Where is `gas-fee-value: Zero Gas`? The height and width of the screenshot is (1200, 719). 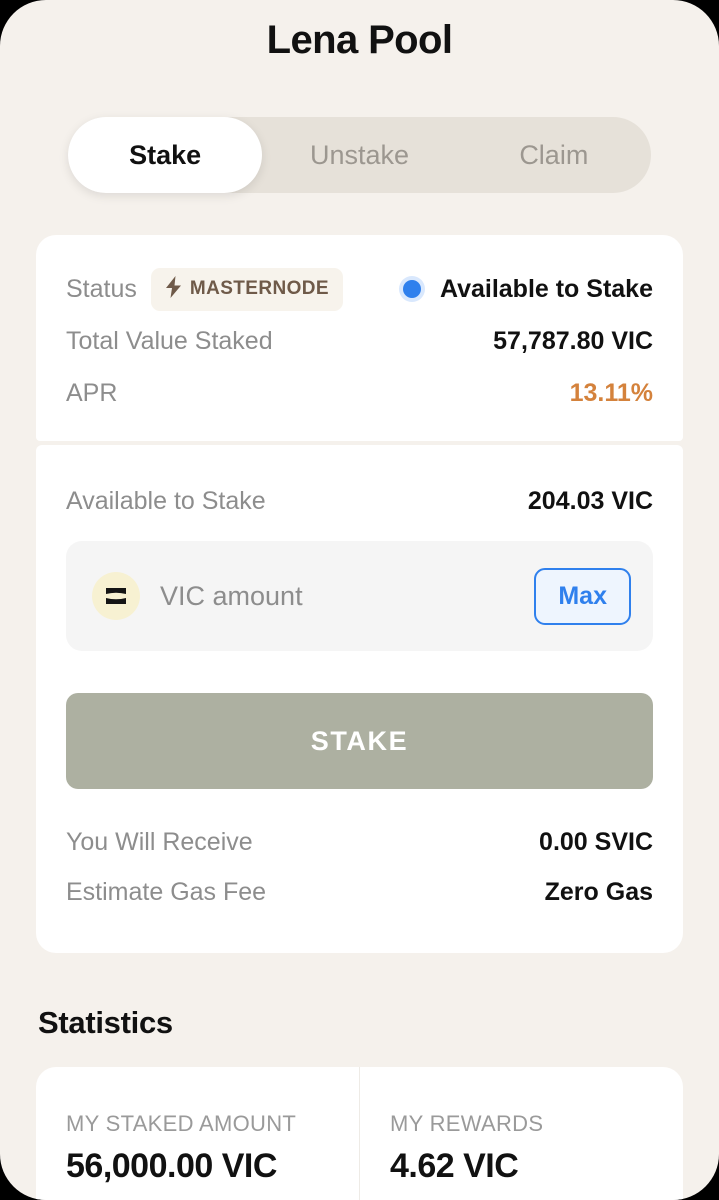
gas-fee-value: Zero Gas is located at coordinates (598, 891).